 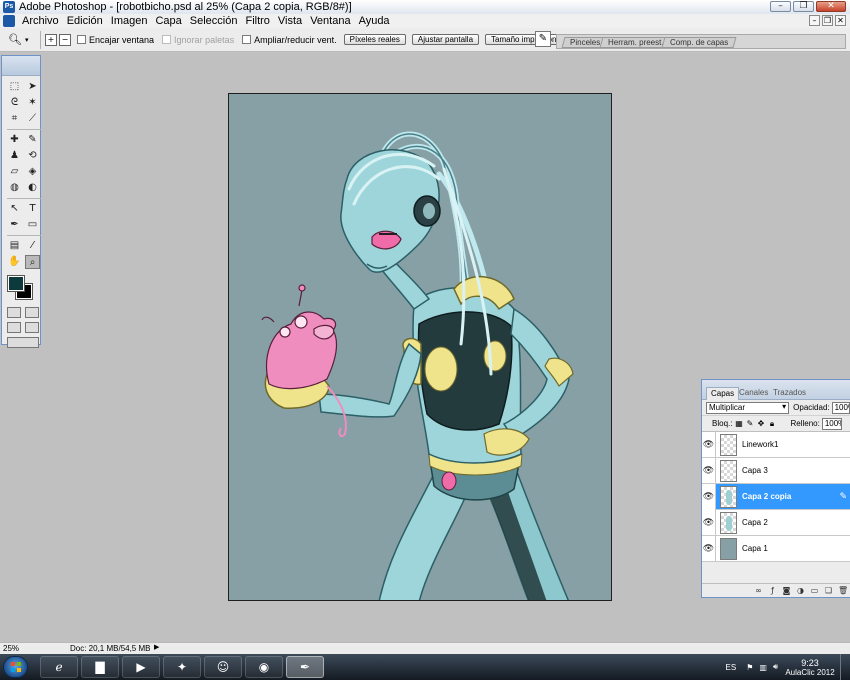 I want to click on ignore-palettes-checkbox: Ignorar paletas, so click(x=198, y=40).